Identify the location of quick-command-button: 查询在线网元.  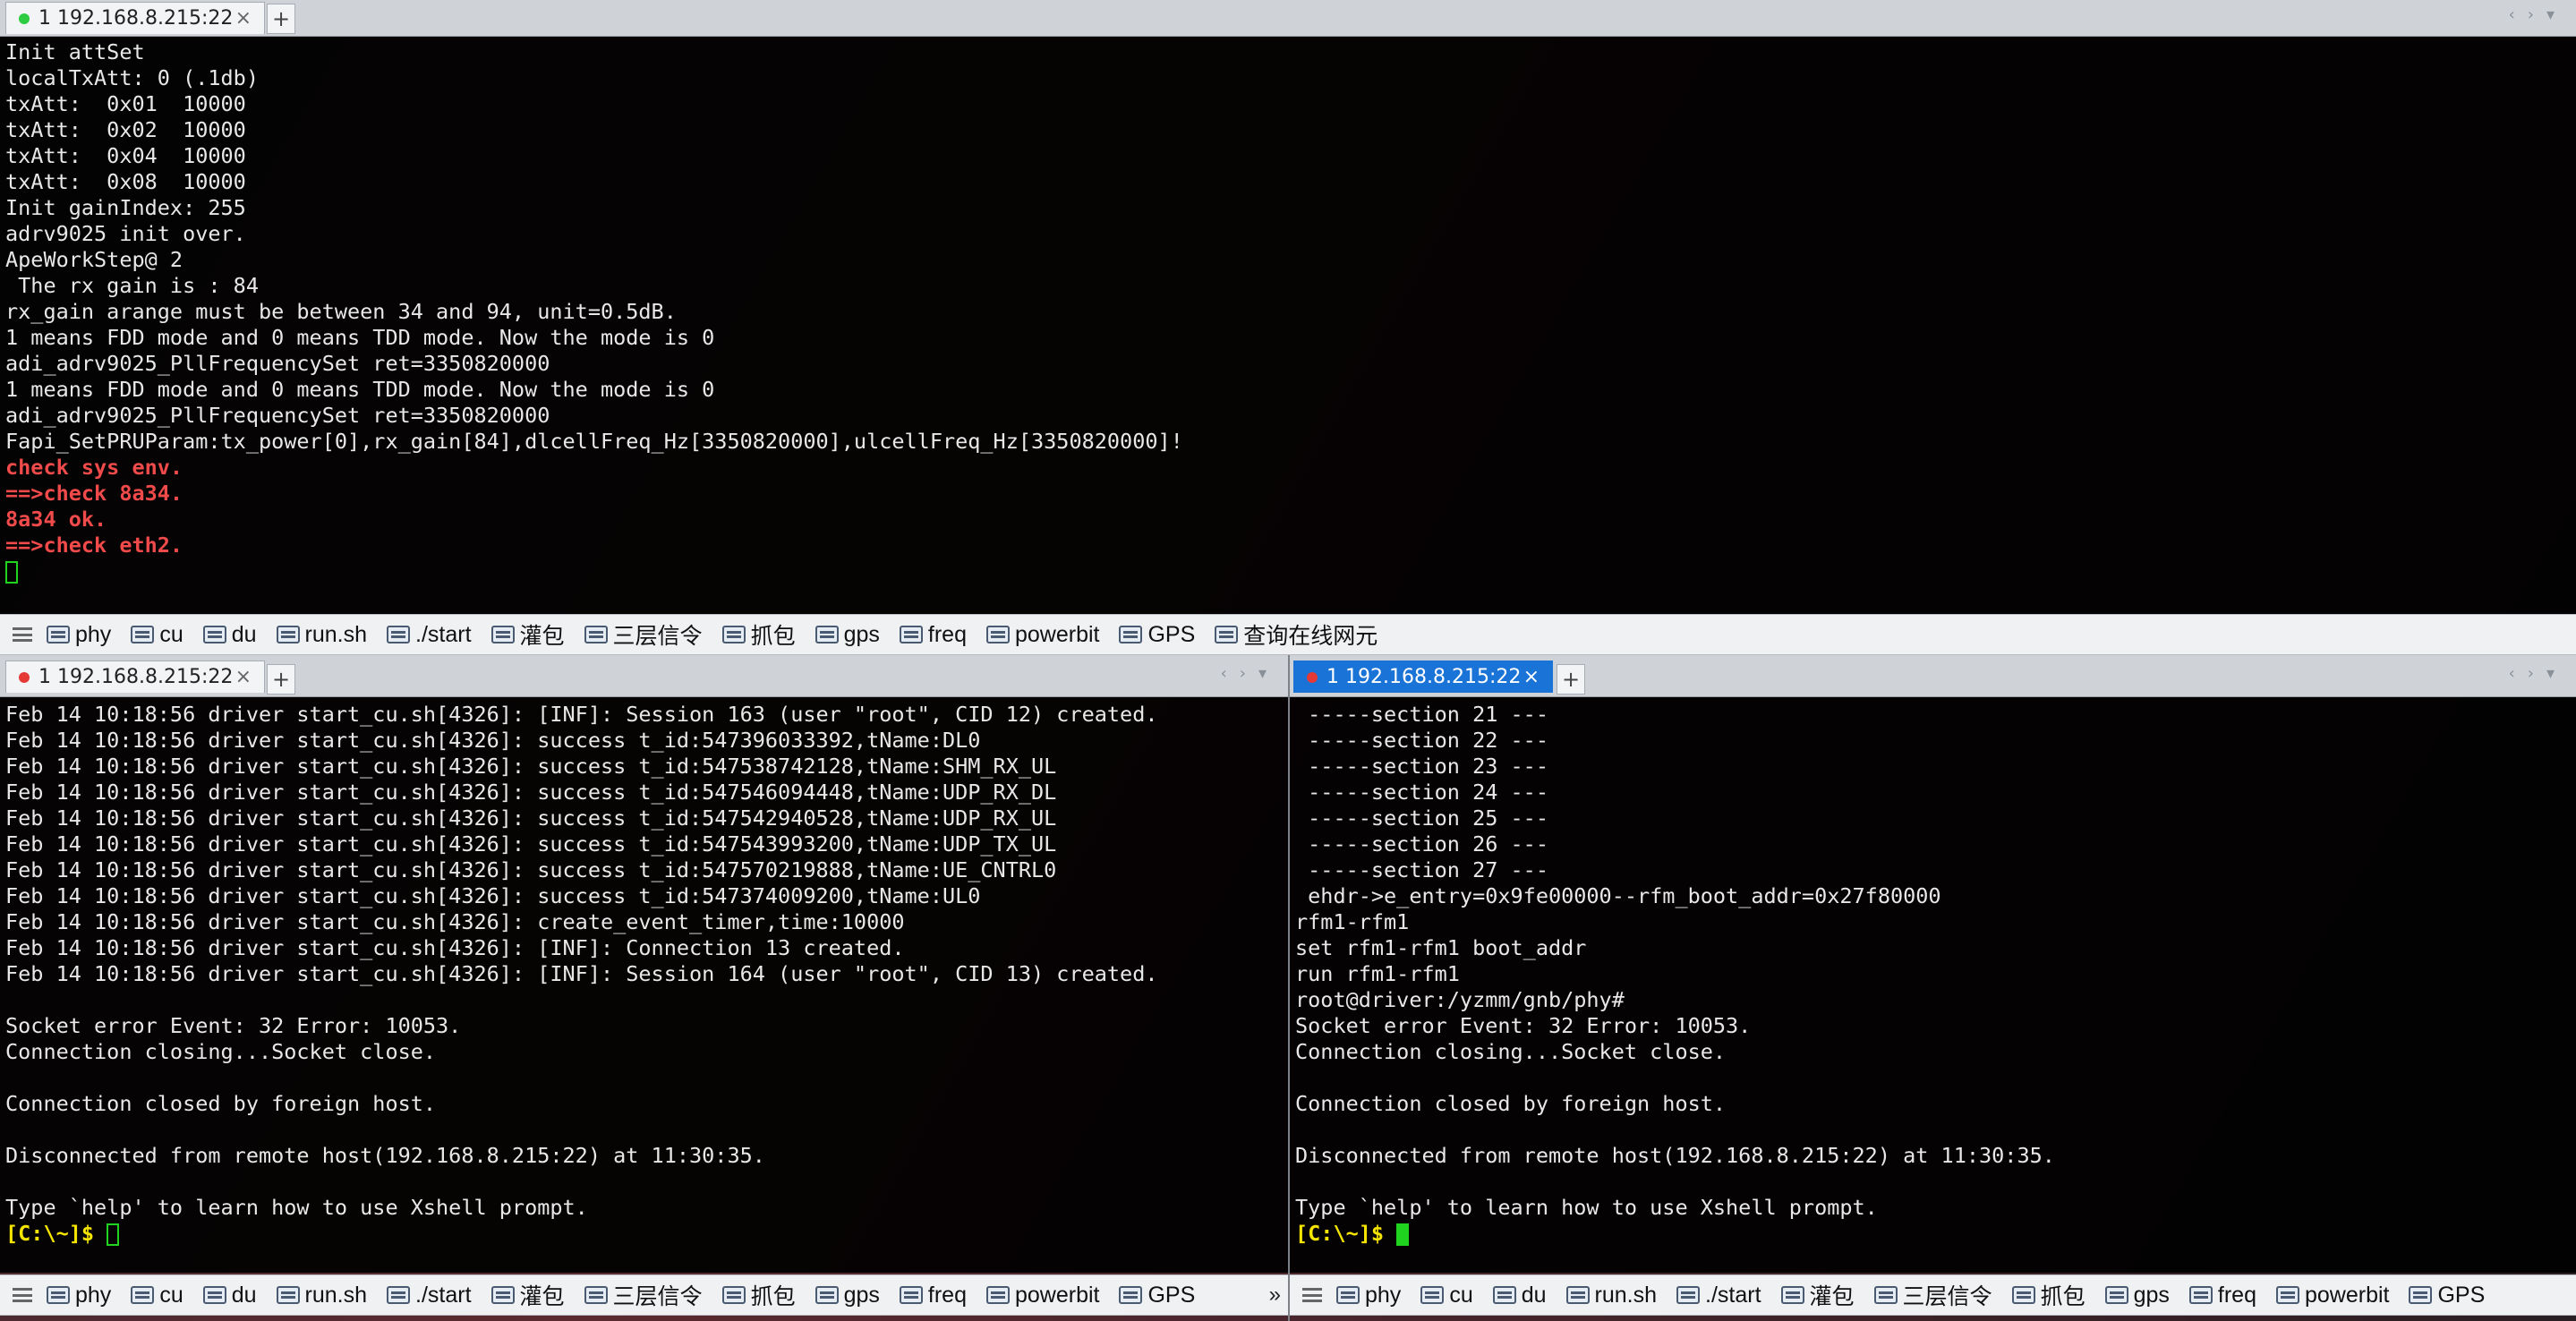
(1296, 634).